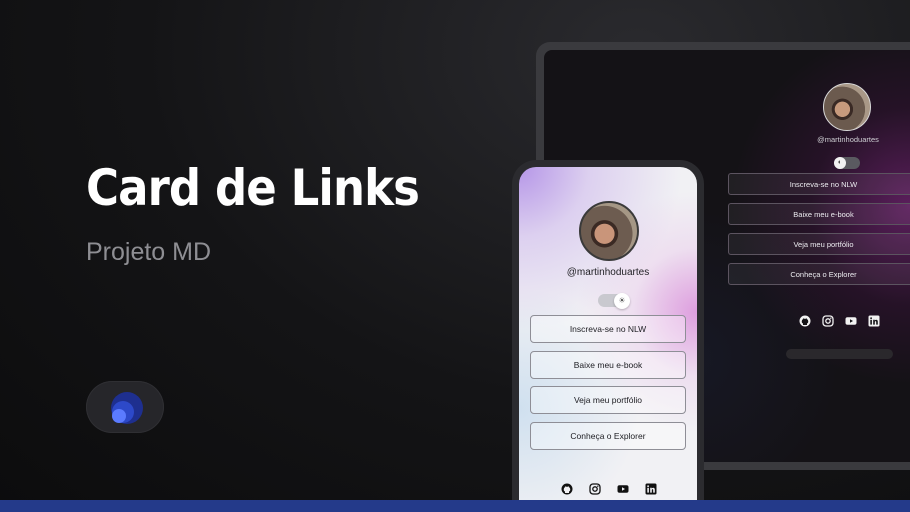 The width and height of the screenshot is (910, 512). What do you see at coordinates (455, 506) in the screenshot?
I see `bottom-accent-bar` at bounding box center [455, 506].